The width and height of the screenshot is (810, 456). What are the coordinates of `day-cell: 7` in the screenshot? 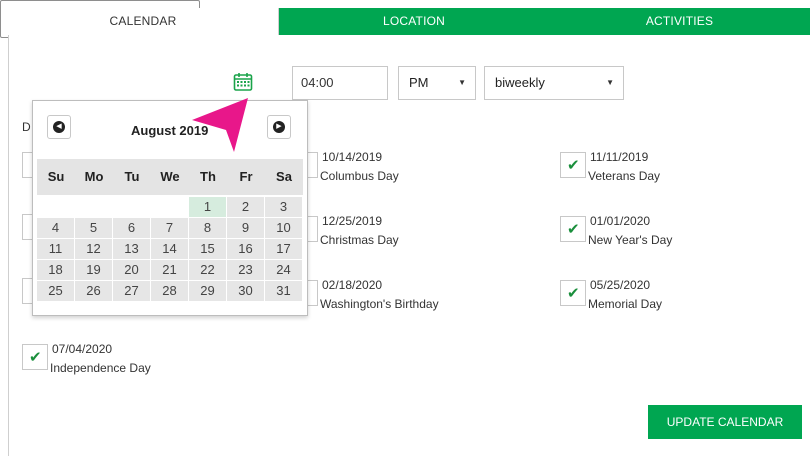 It's located at (169, 228).